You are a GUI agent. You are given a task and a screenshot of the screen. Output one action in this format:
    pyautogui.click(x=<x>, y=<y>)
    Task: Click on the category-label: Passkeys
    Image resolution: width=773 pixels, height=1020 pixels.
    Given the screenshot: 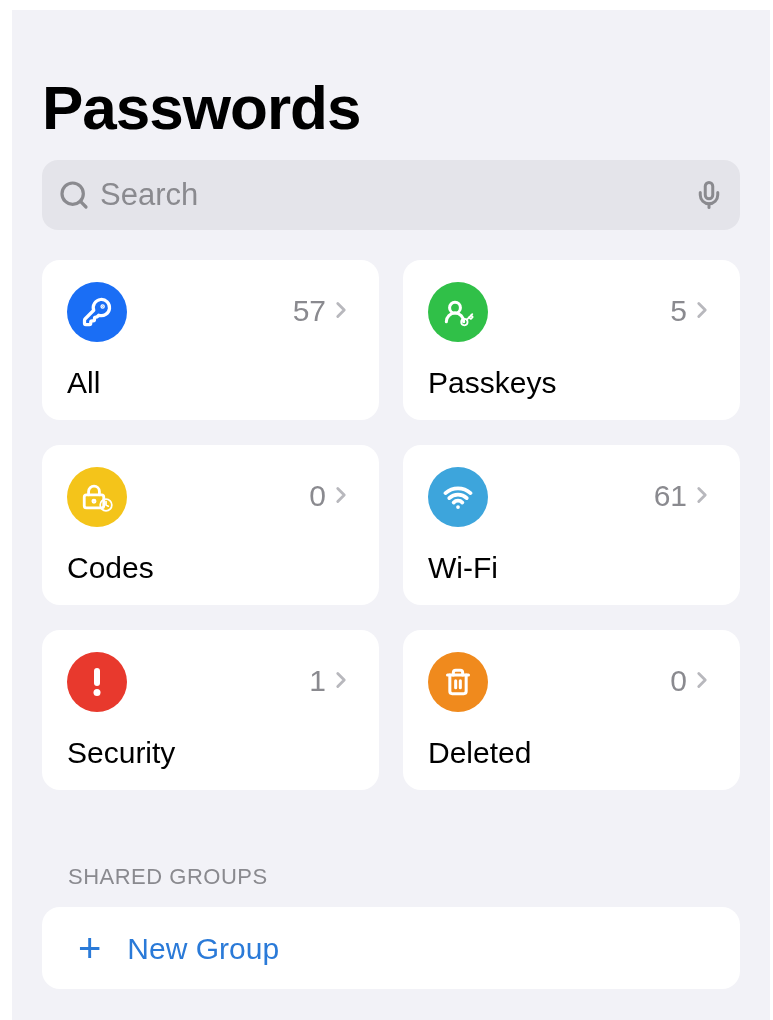 What is the action you would take?
    pyautogui.click(x=493, y=383)
    